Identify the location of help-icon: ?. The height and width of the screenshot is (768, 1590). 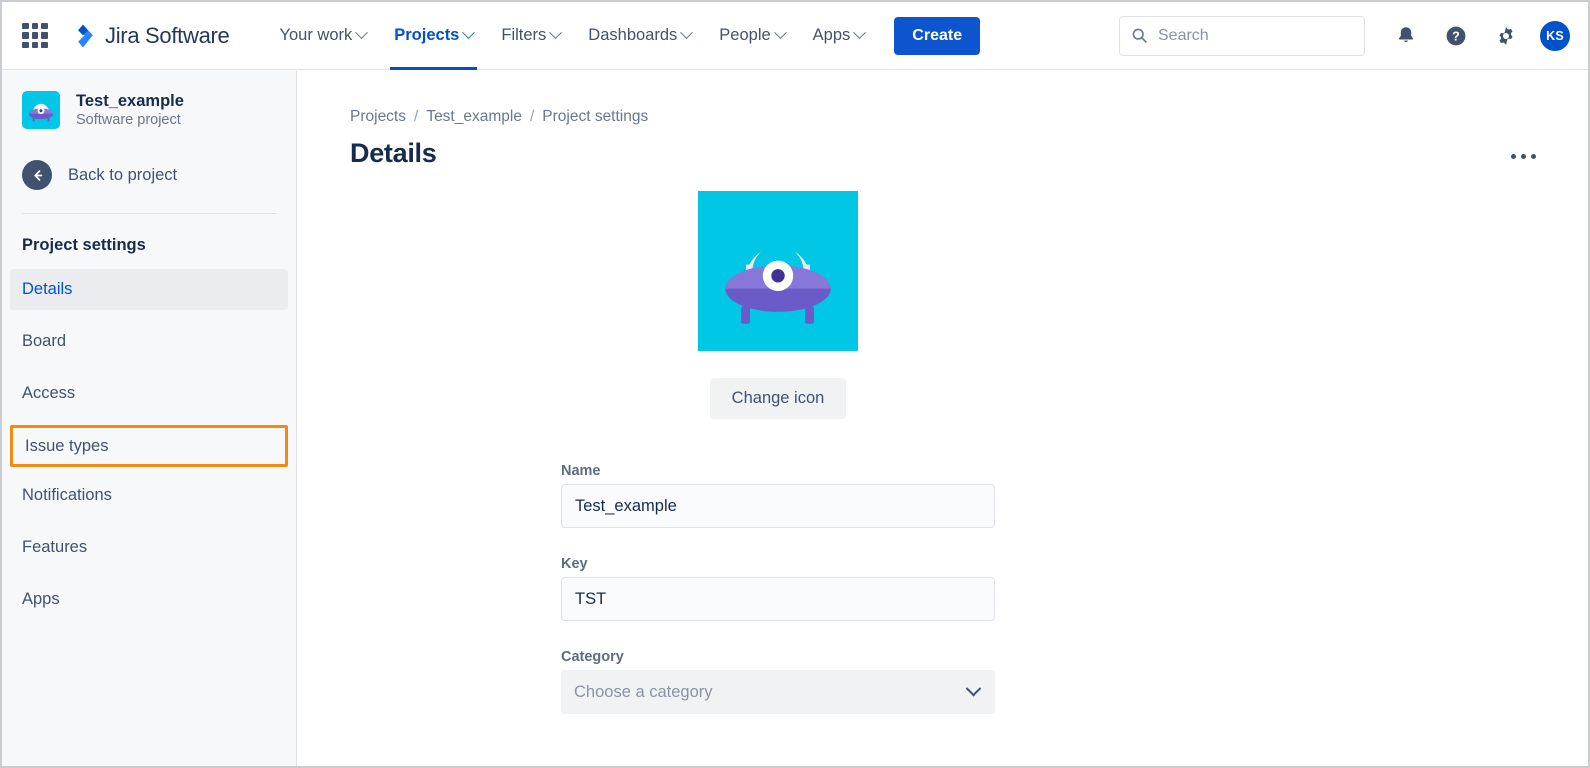
(1456, 36).